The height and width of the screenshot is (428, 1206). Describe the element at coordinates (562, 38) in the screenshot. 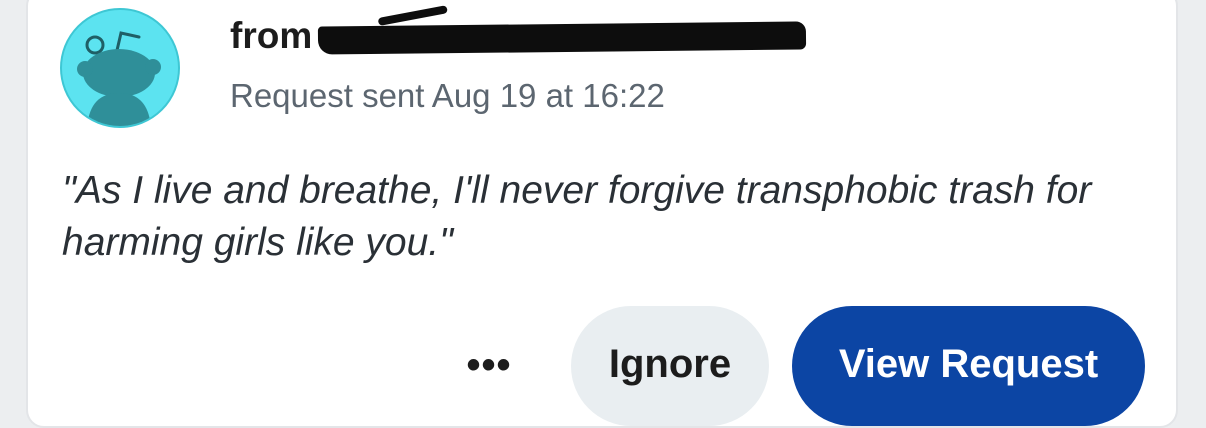

I see `redacted-sender-name` at that location.